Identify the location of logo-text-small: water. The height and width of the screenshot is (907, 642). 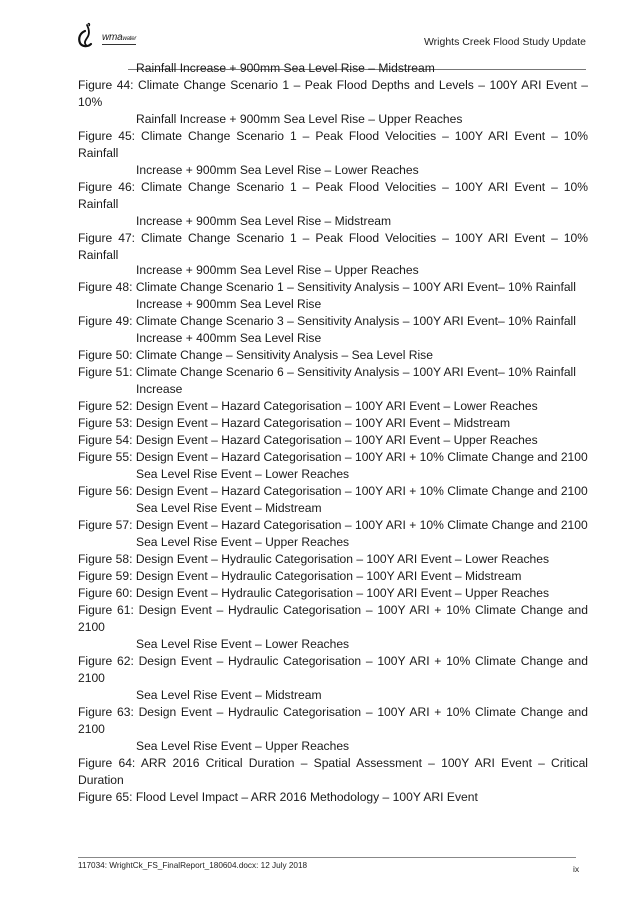
(129, 39).